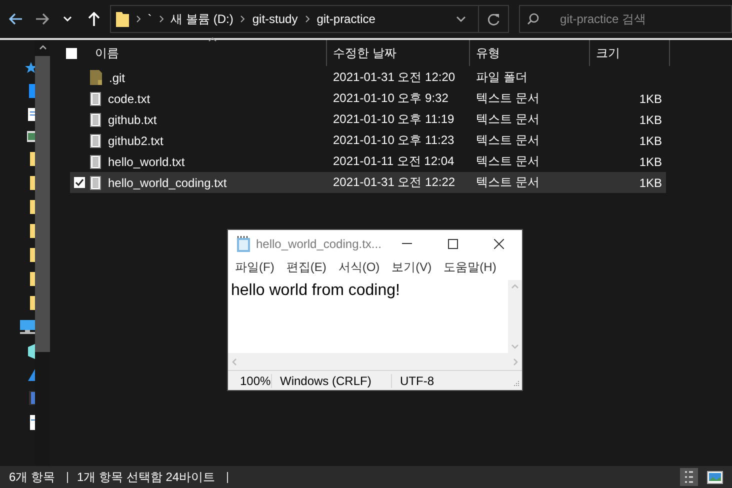 This screenshot has height=488, width=732. Describe the element at coordinates (359, 267) in the screenshot. I see `menu-item: 서식(O)` at that location.